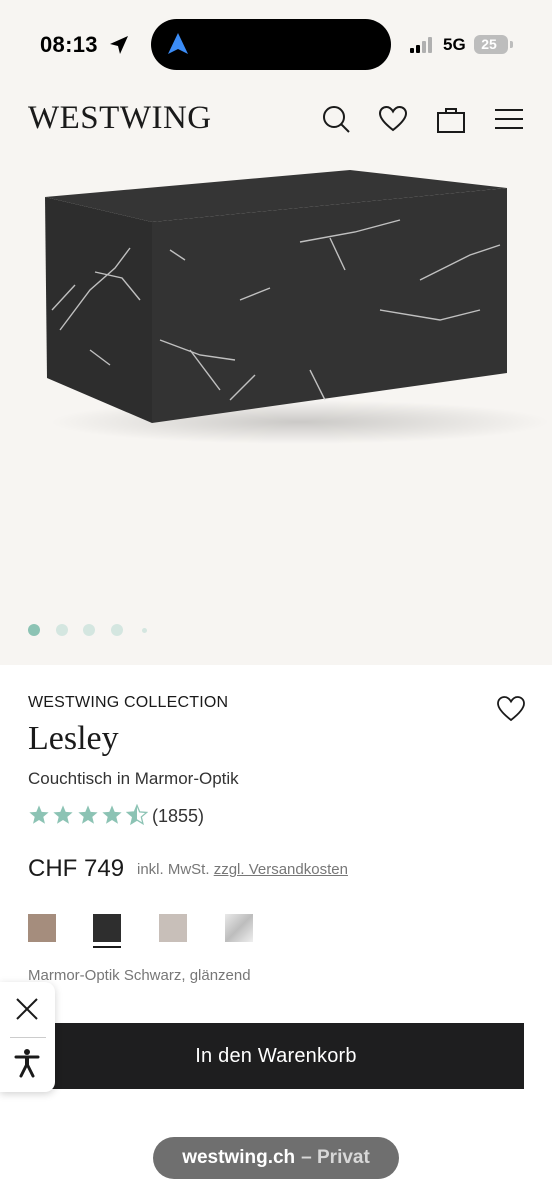 This screenshot has height=1200, width=552. I want to click on divider, so click(28, 1037).